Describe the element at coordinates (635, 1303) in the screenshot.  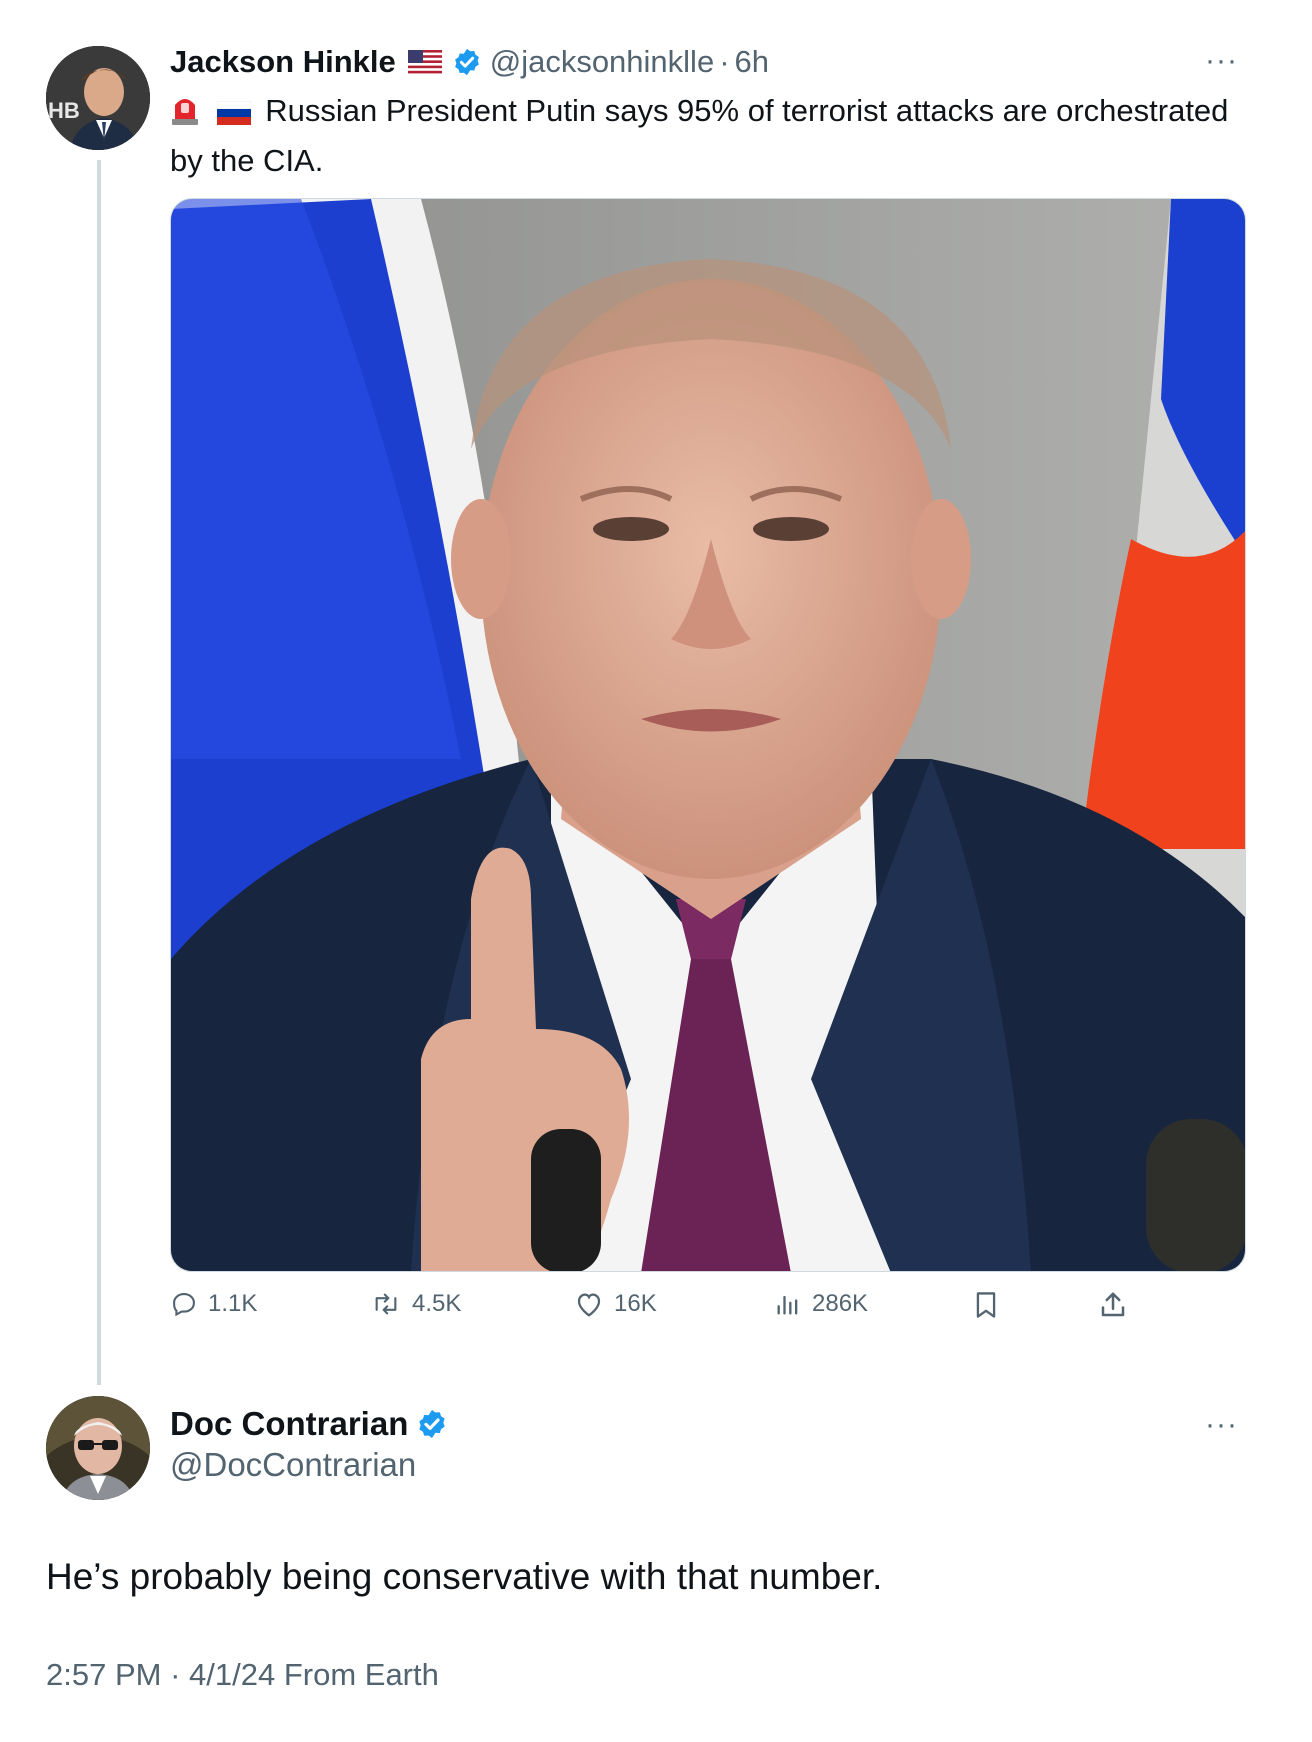
I see `like-count: 16K` at that location.